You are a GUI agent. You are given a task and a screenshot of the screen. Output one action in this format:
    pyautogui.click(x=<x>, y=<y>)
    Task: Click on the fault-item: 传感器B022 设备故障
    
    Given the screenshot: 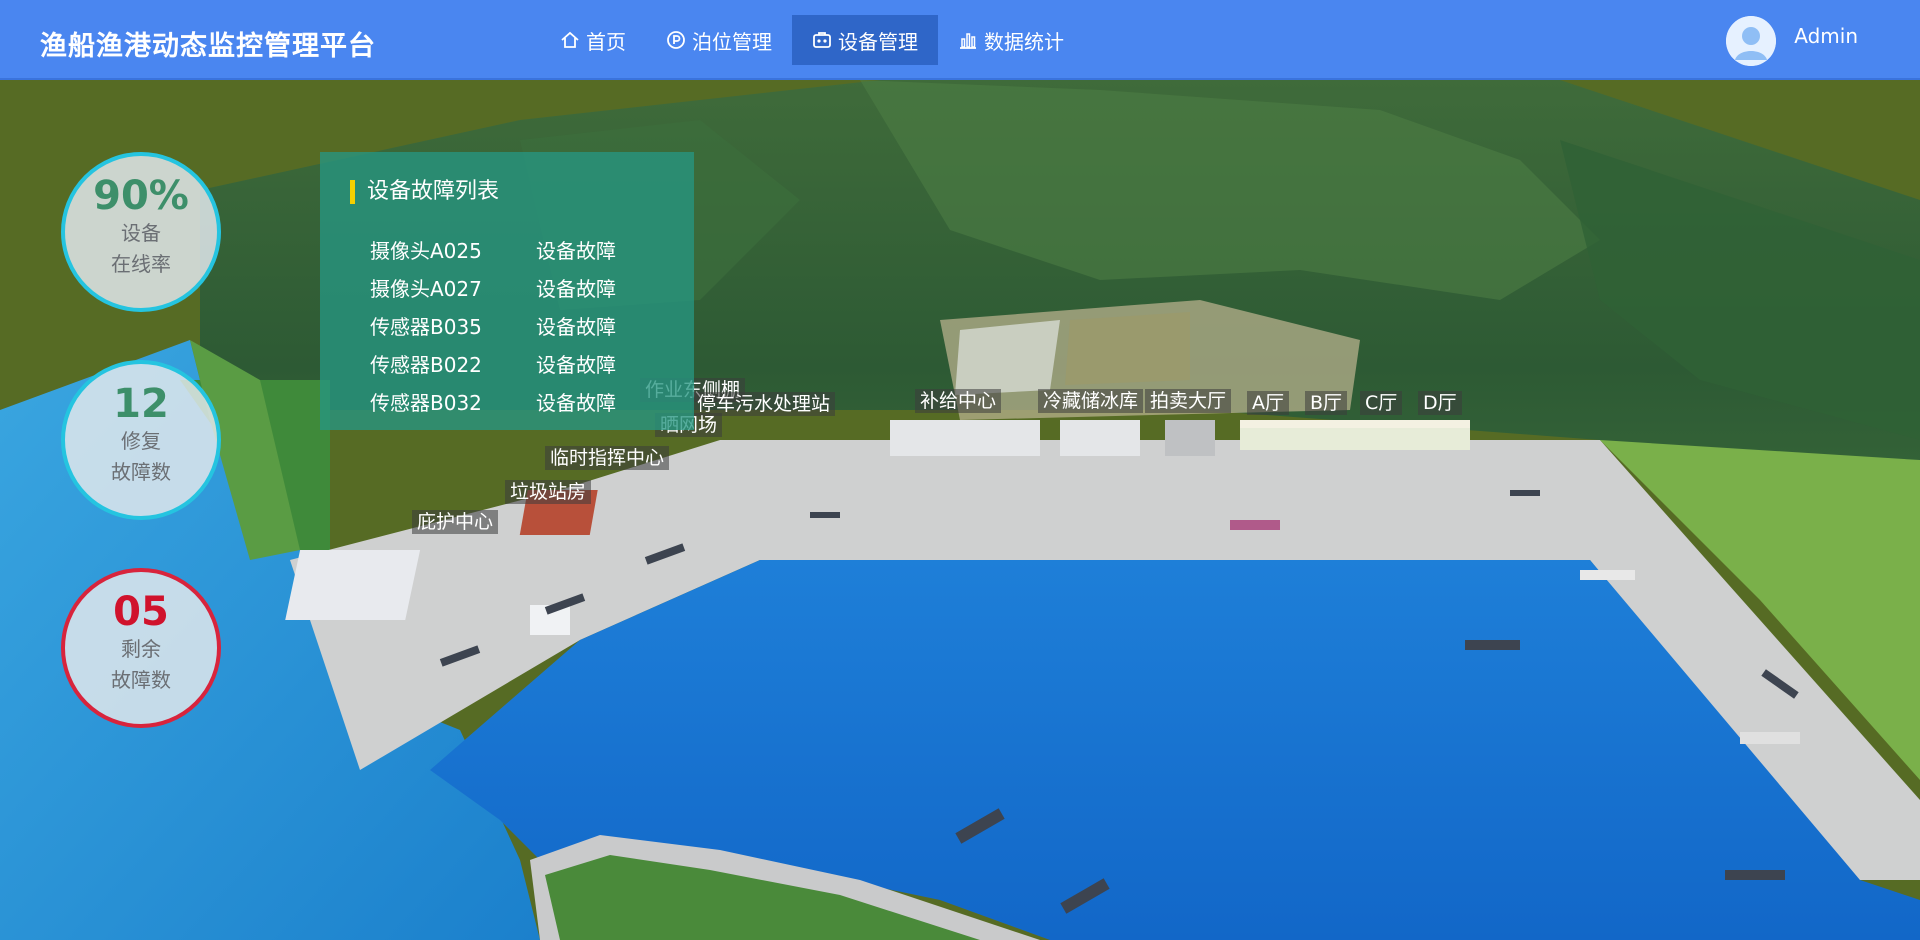 What is the action you would take?
    pyautogui.click(x=520, y=363)
    